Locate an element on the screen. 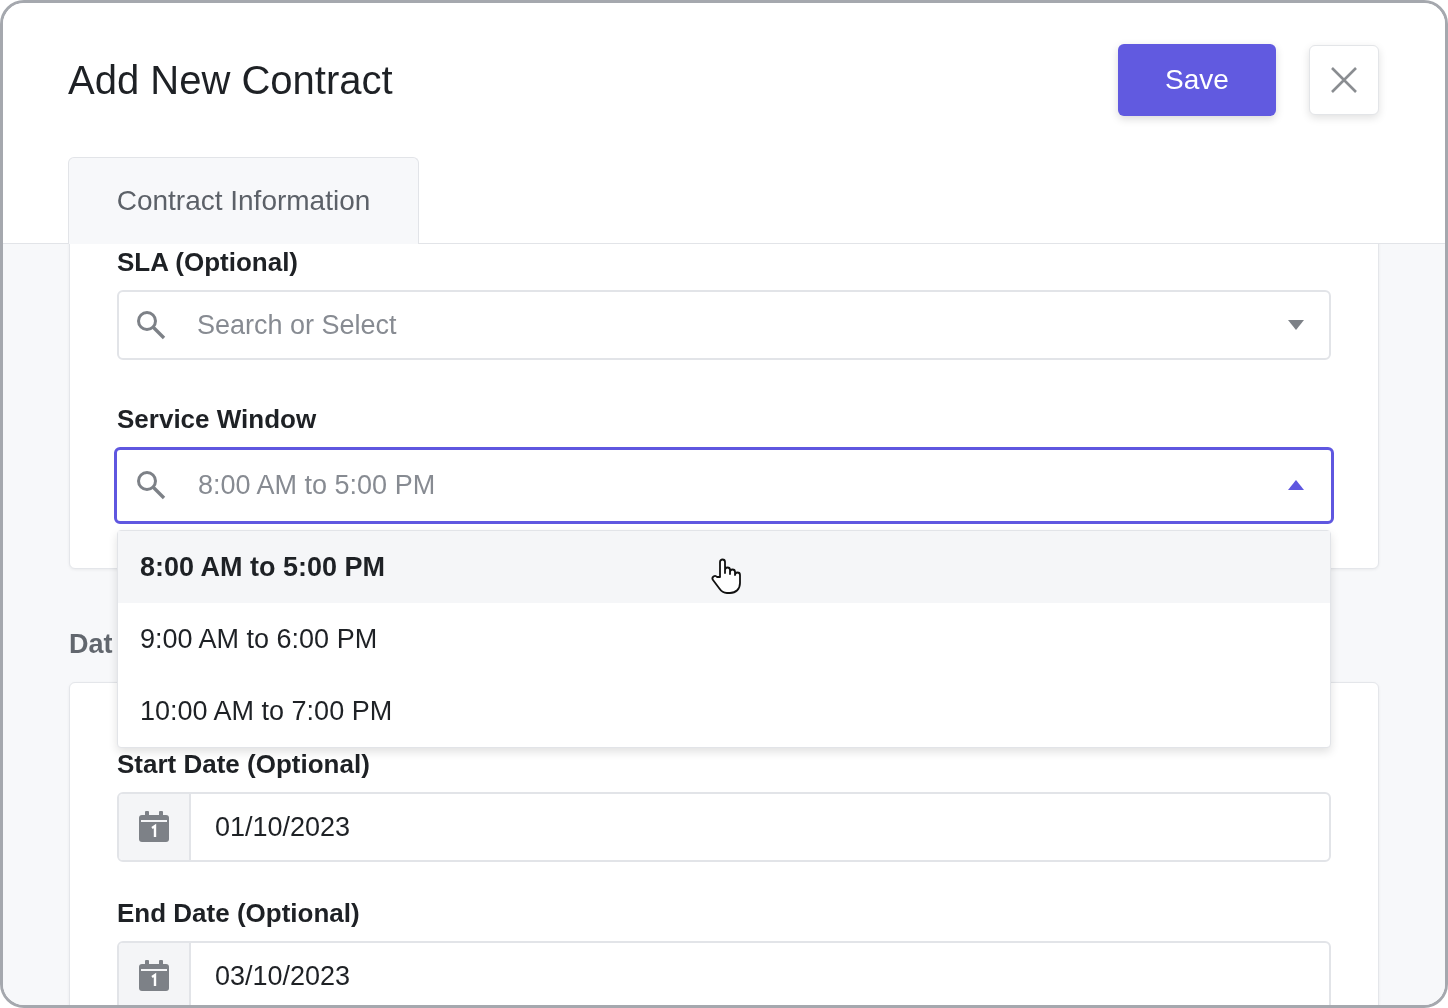  field-label: SLA (Optional) is located at coordinates (208, 262).